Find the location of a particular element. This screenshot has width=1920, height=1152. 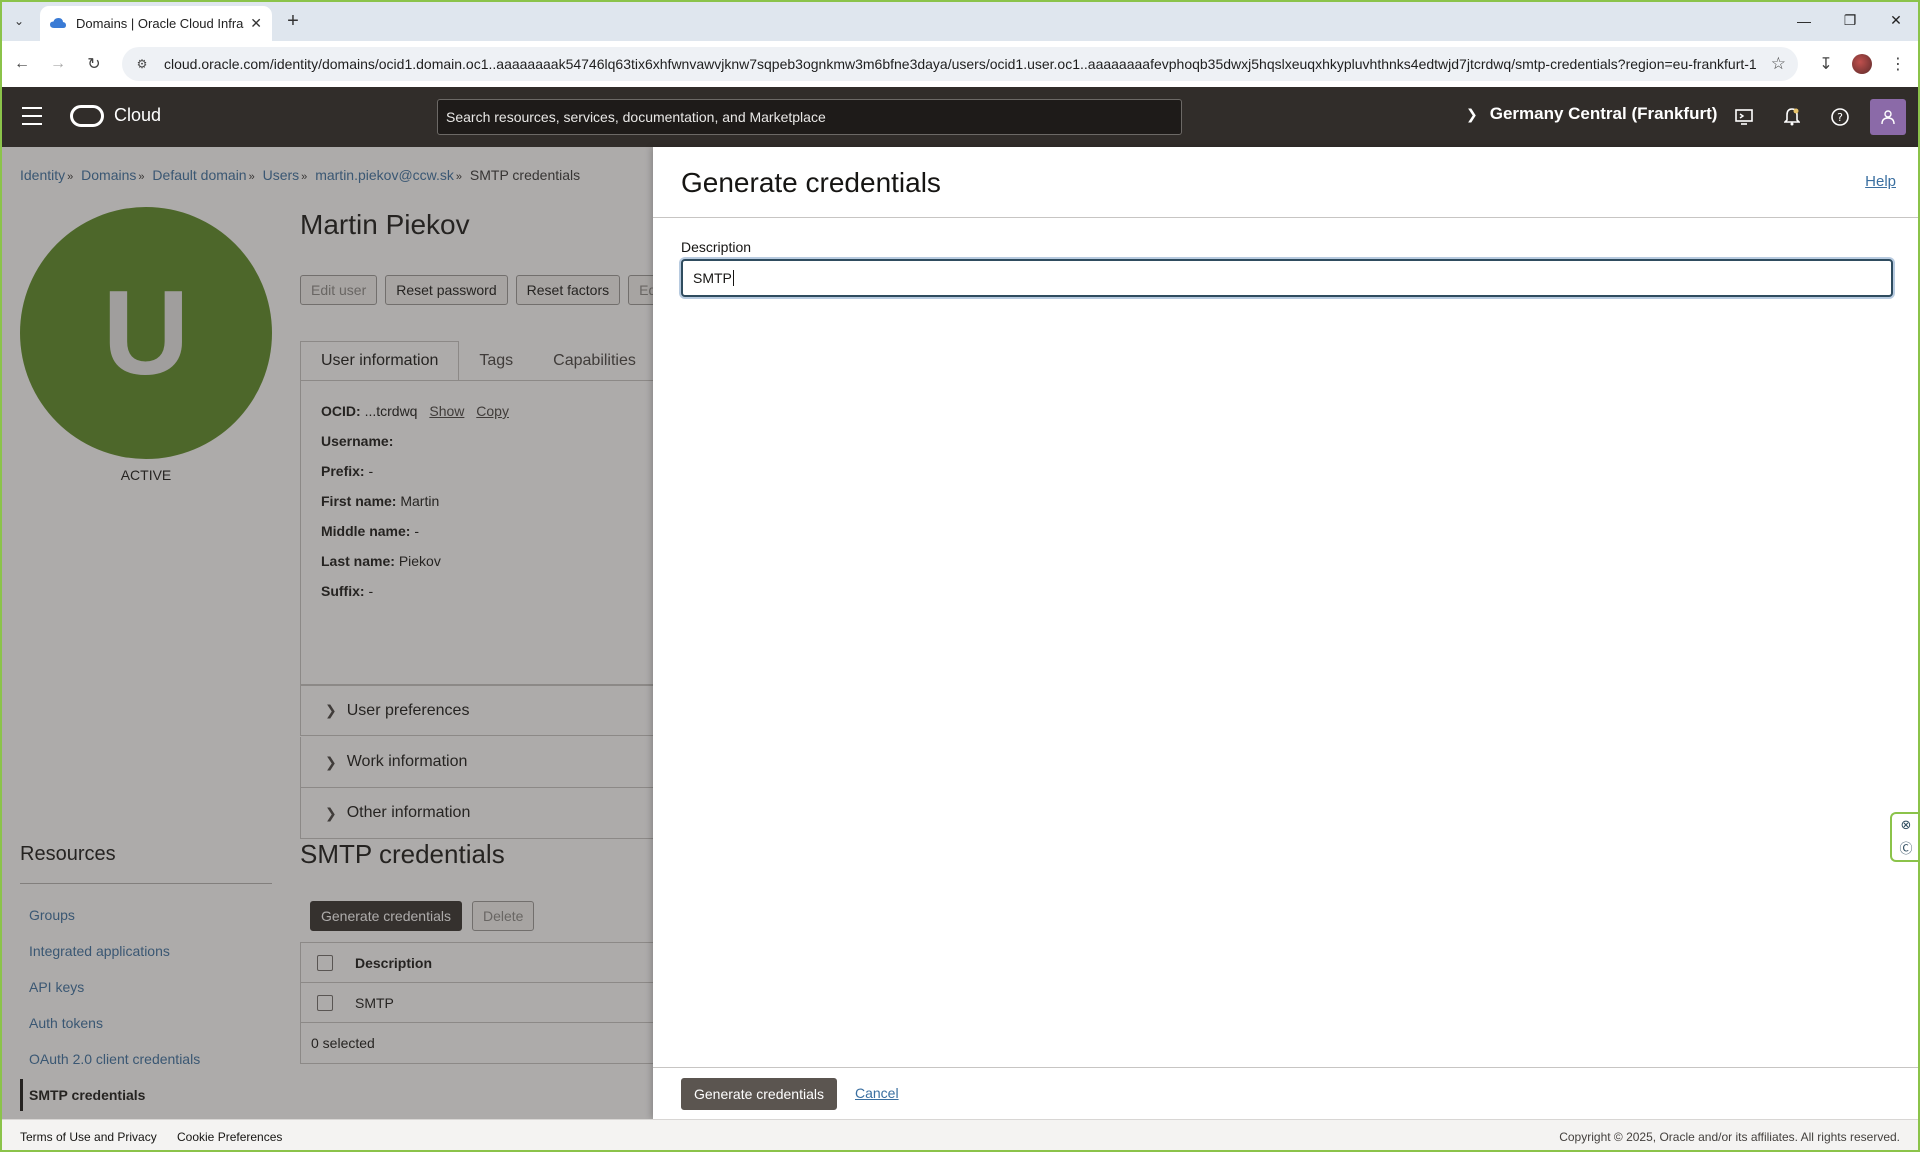

help-link: Help is located at coordinates (1880, 181).